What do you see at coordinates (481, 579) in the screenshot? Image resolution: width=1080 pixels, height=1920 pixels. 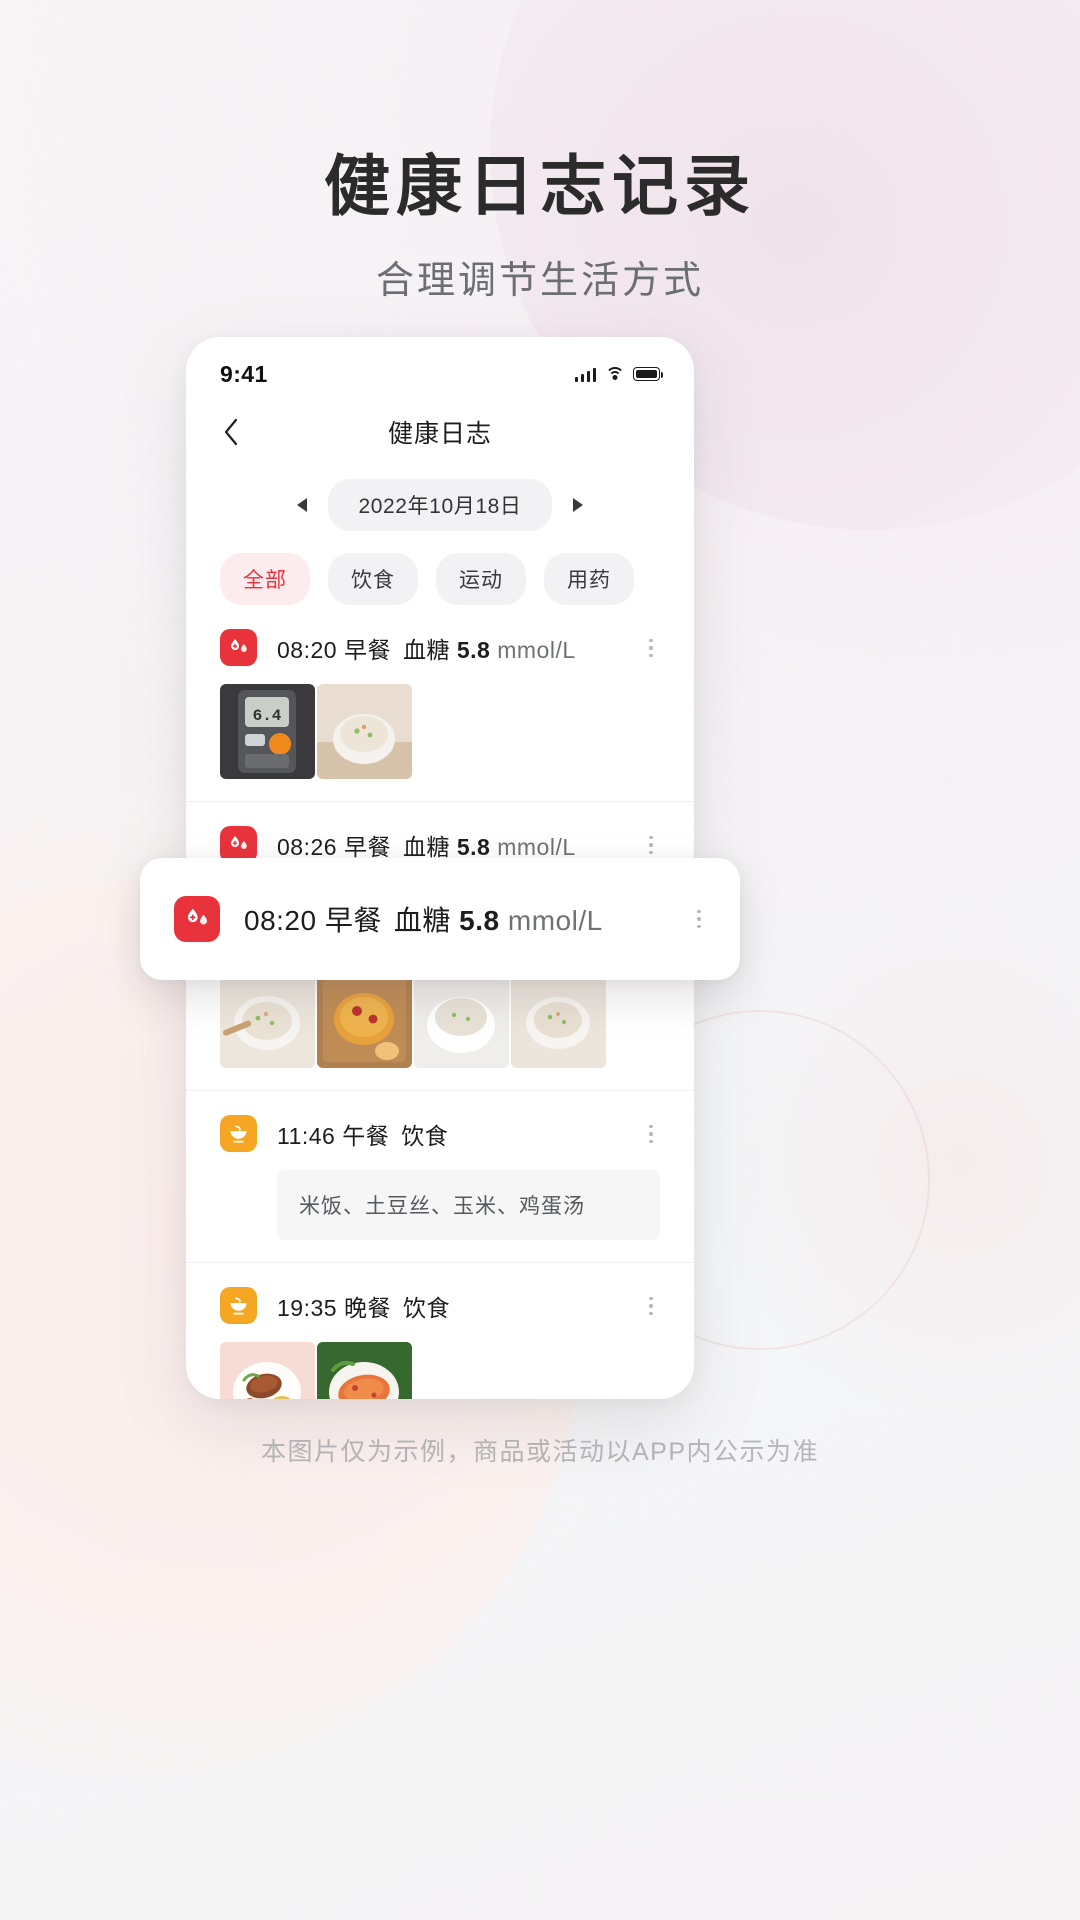 I see `filter-chip-exercise: 运动` at bounding box center [481, 579].